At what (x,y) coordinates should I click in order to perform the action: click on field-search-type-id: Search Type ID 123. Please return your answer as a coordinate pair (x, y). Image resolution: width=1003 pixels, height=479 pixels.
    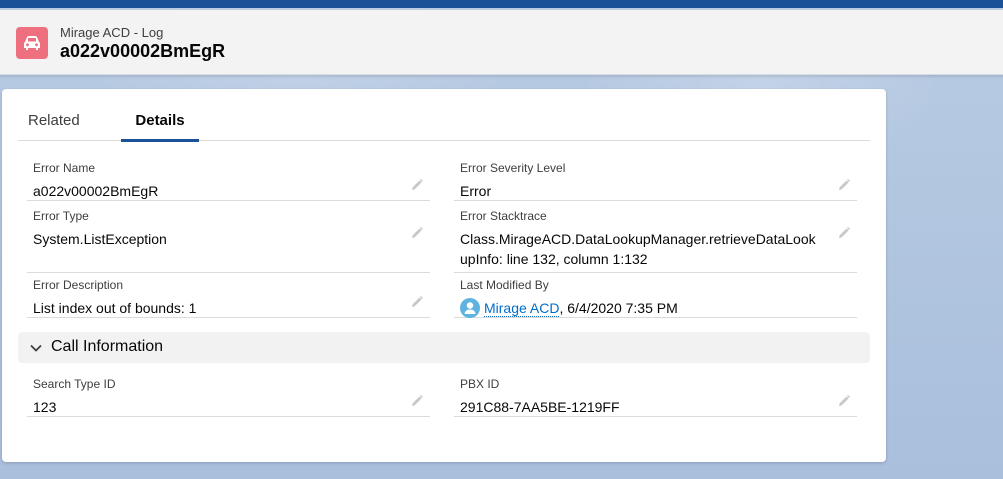
    Looking at the image, I should click on (228, 397).